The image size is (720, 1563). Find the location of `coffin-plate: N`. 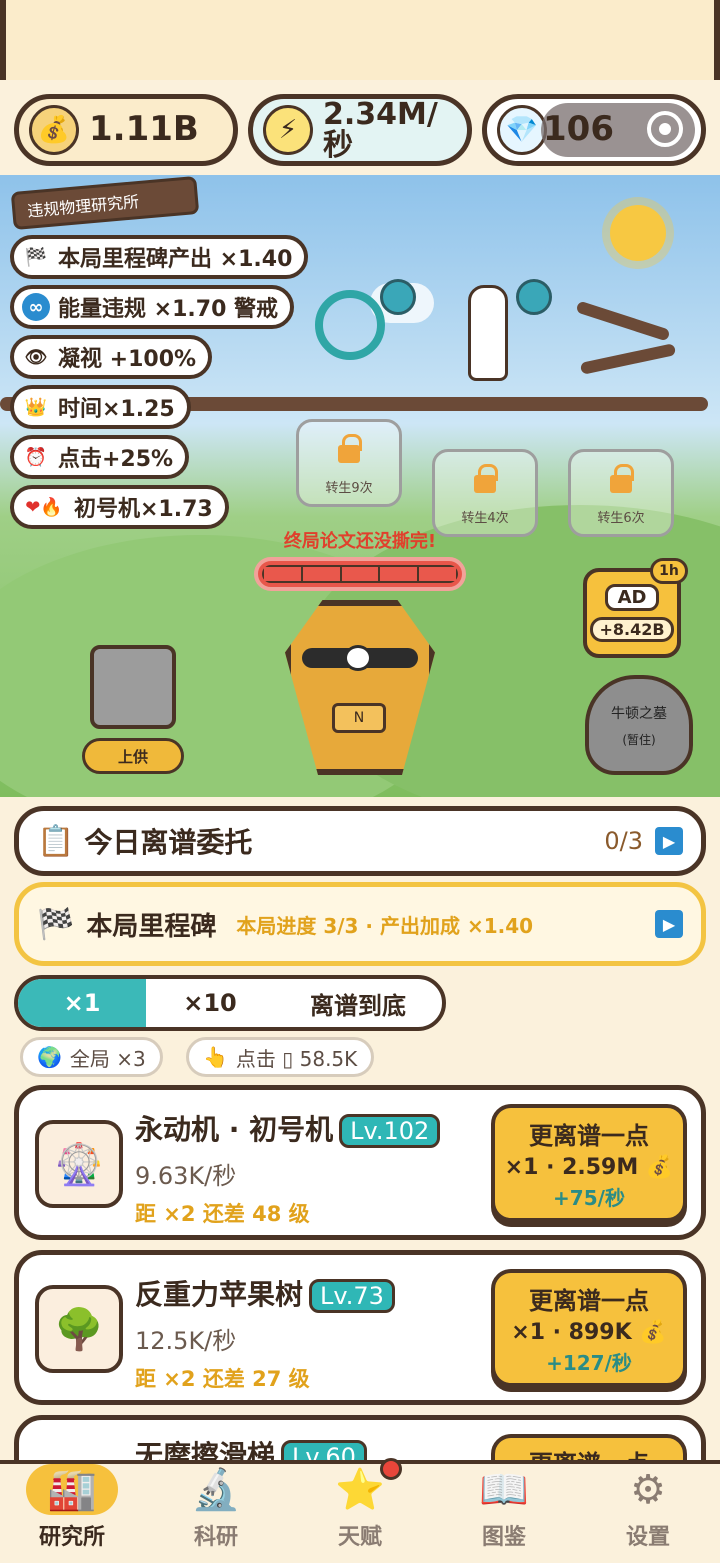

coffin-plate: N is located at coordinates (359, 718).